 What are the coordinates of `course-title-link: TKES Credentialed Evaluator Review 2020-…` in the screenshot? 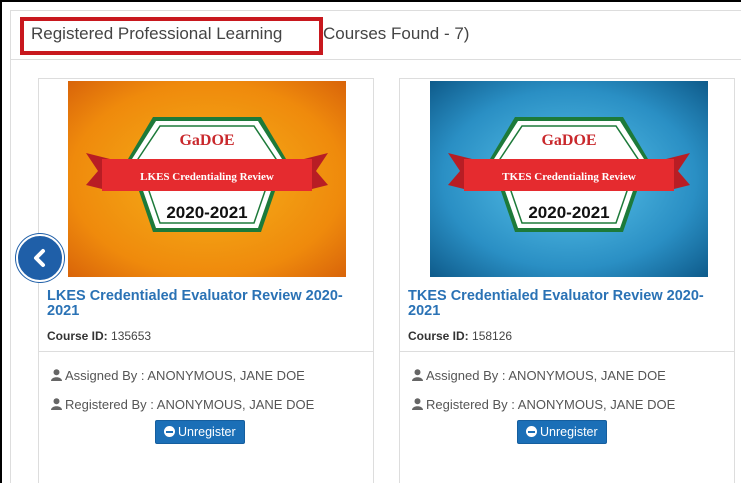 It's located at (568, 304).